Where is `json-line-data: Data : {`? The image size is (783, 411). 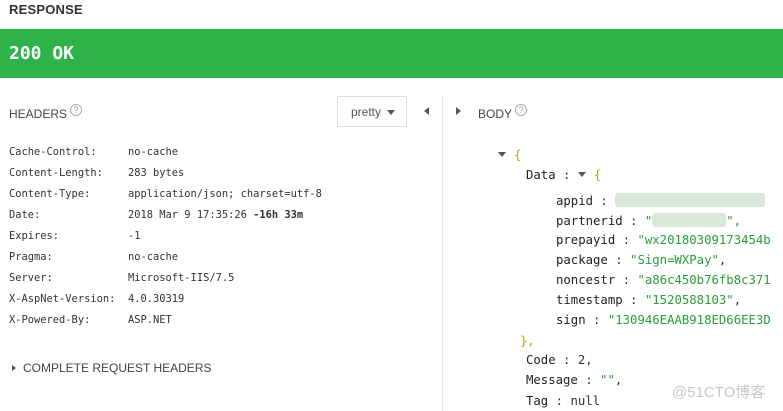
json-line-data: Data : { is located at coordinates (564, 175).